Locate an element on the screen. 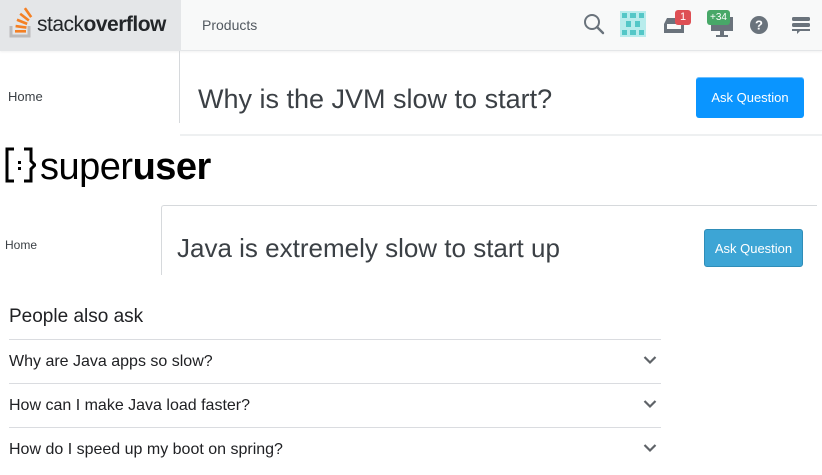 The width and height of the screenshot is (822, 475). logo-text-bold: overflow is located at coordinates (125, 24).